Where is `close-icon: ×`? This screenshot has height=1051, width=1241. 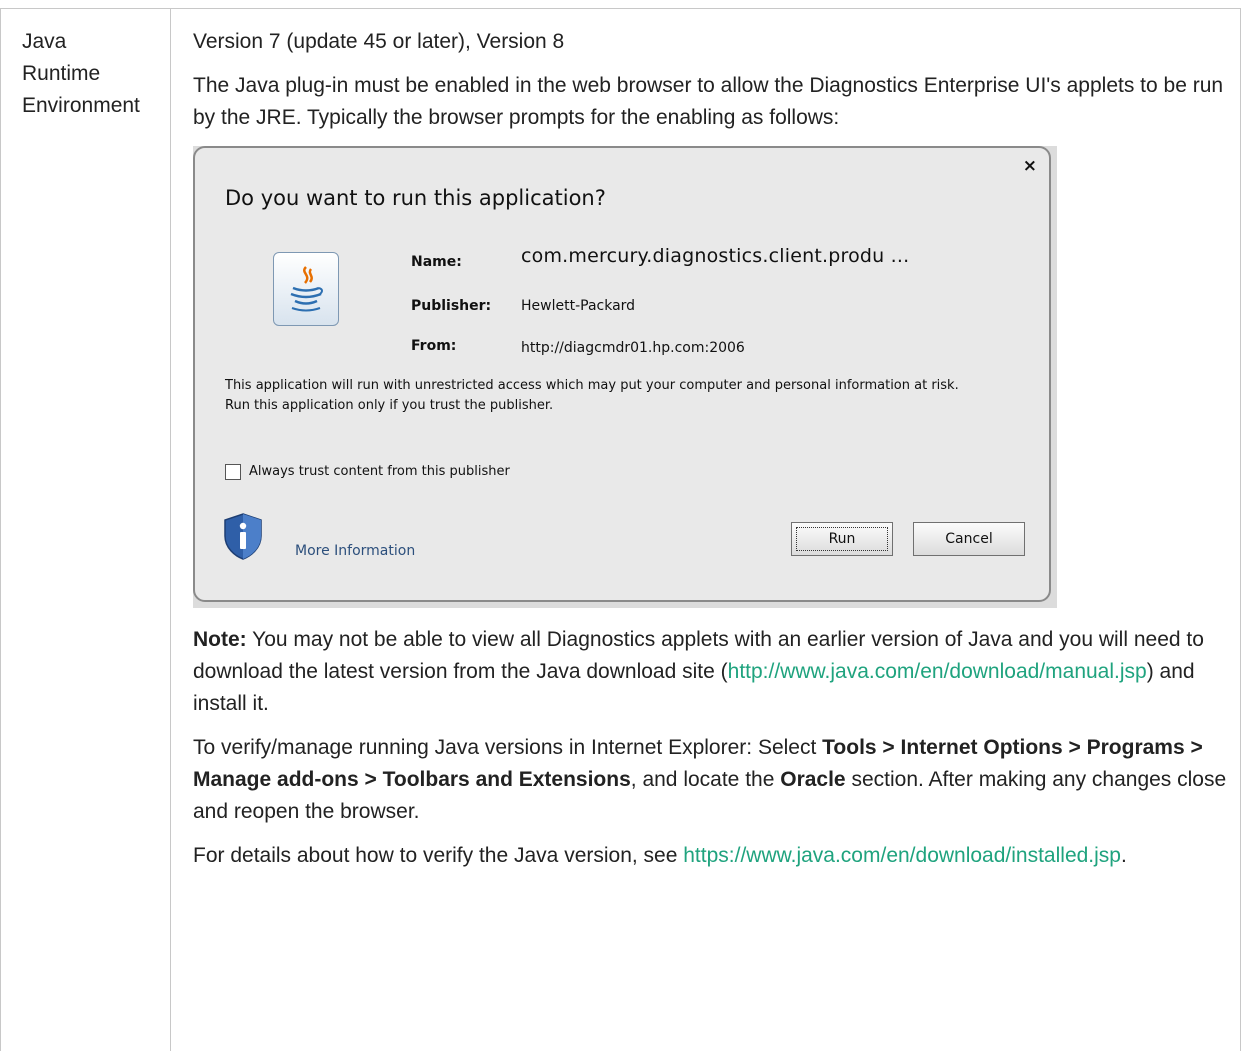
close-icon: × is located at coordinates (1030, 166).